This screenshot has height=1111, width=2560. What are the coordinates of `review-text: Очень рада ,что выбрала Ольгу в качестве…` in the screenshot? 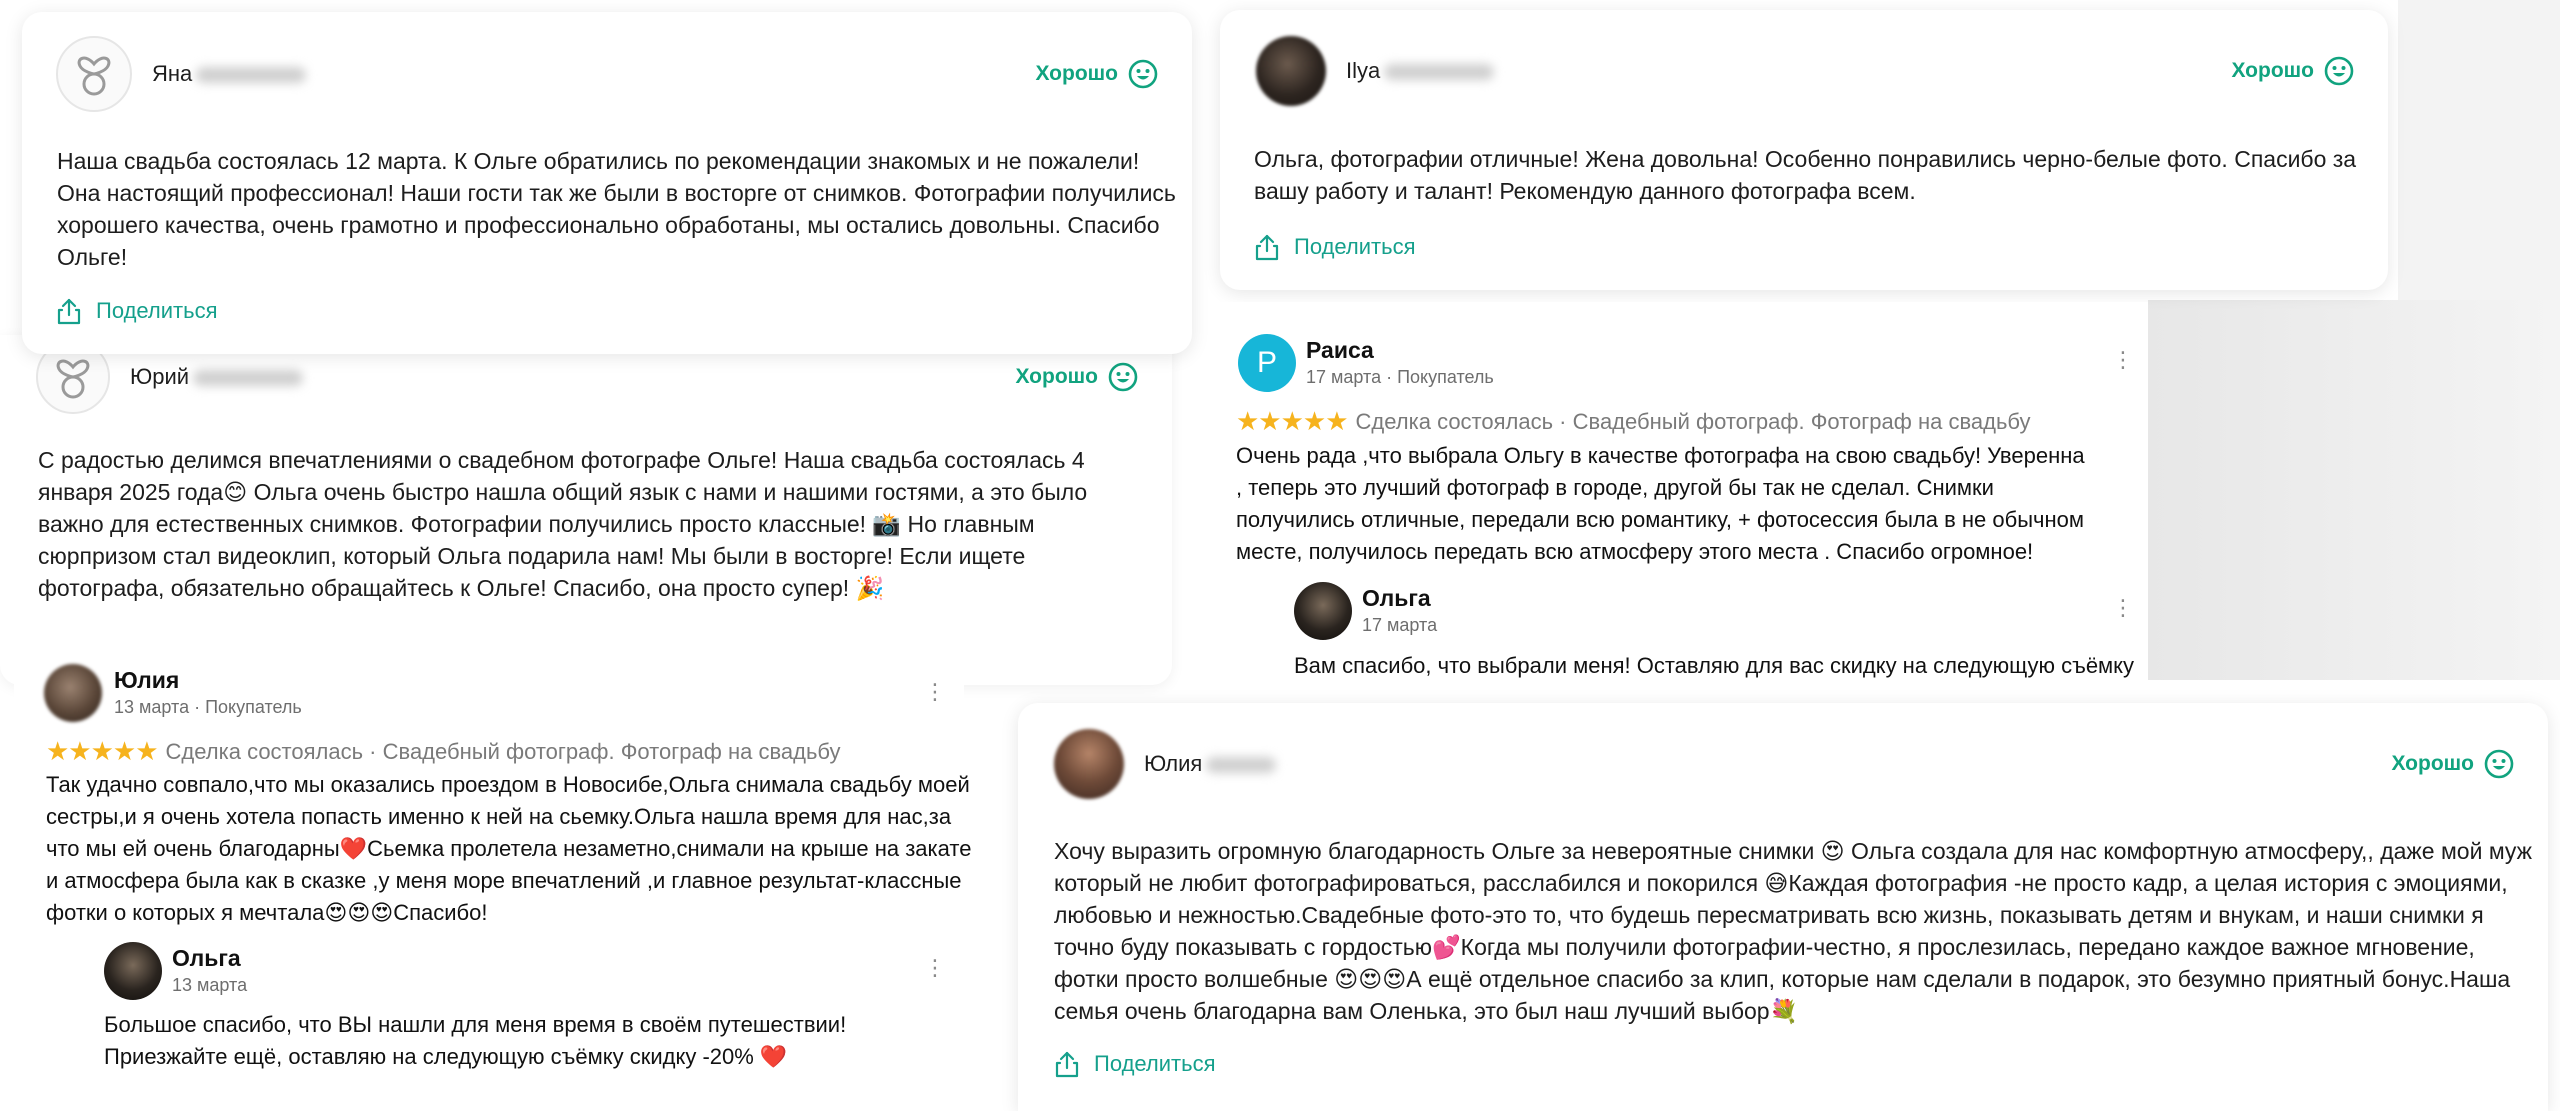 It's located at (1660, 503).